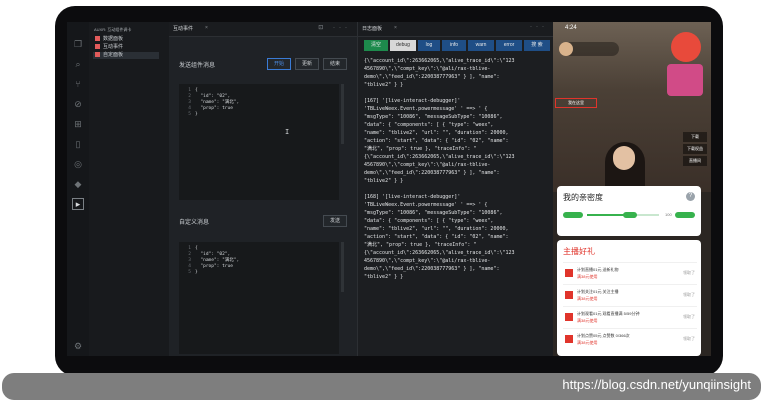 The height and width of the screenshot is (406, 763). I want to click on promo-banner, so click(685, 80).